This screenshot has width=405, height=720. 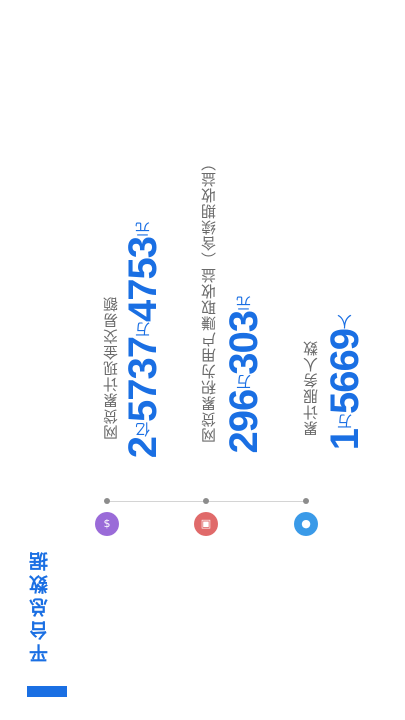 What do you see at coordinates (143, 379) in the screenshot?
I see `value-number: 5737` at bounding box center [143, 379].